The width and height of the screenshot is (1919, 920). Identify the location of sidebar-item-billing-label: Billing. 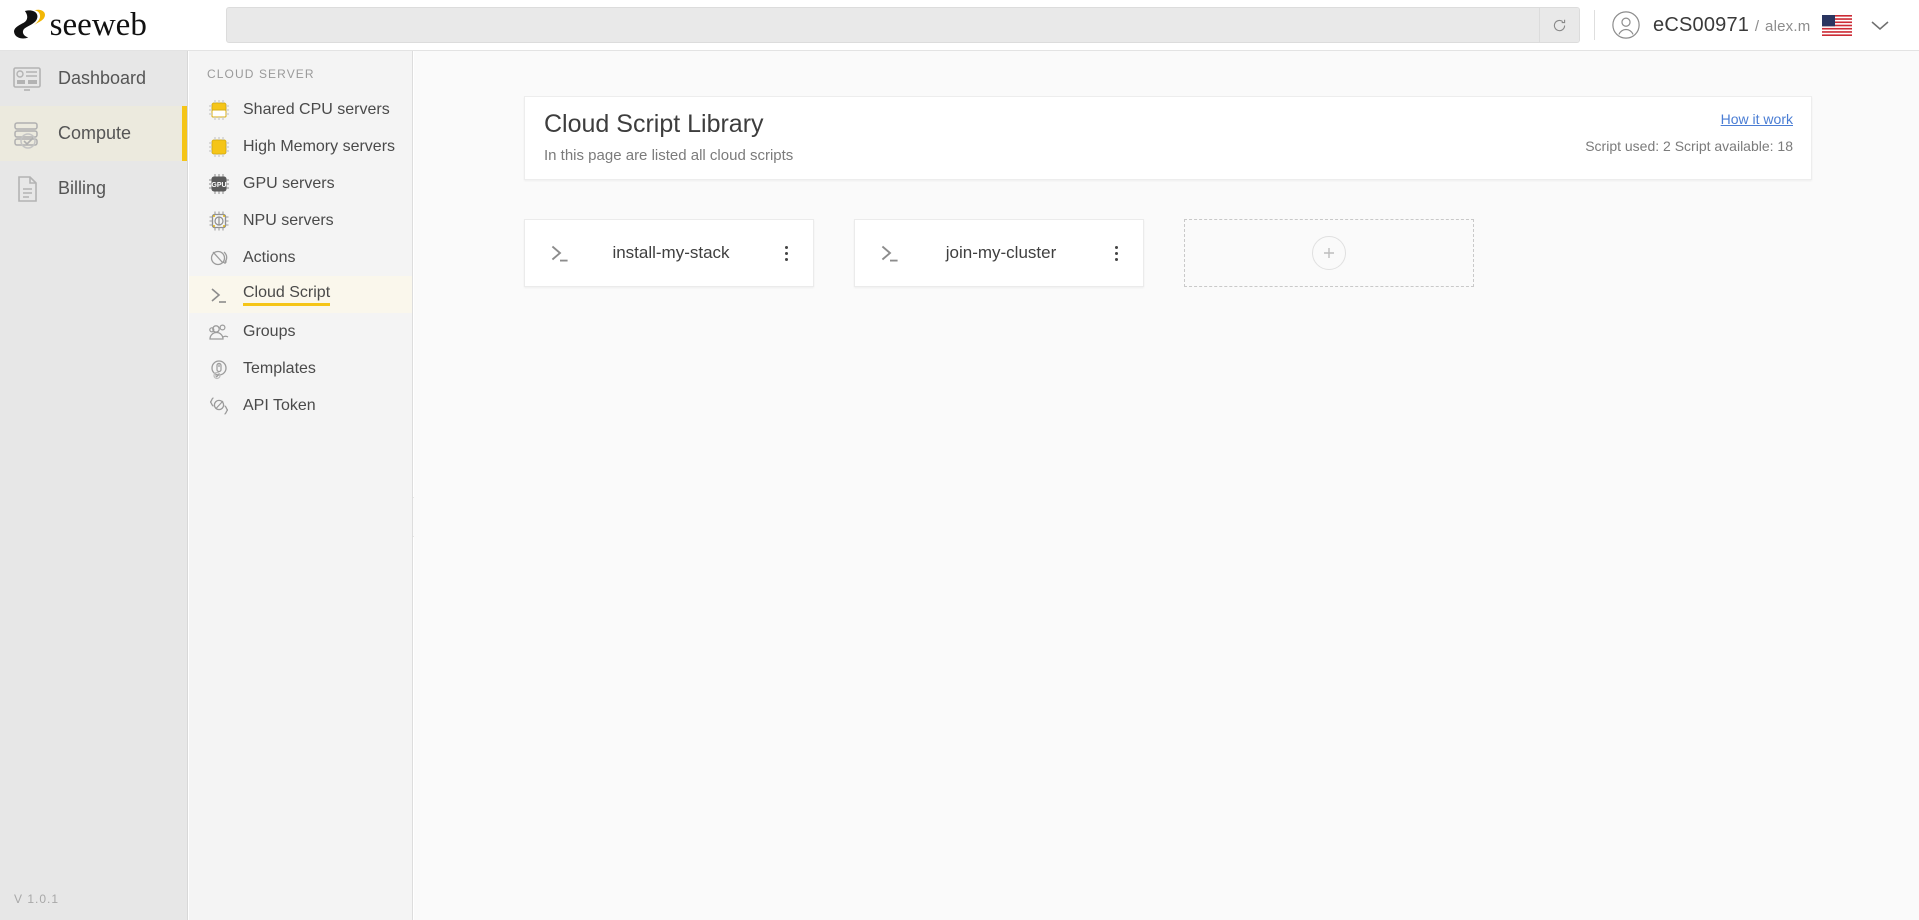
(82, 188).